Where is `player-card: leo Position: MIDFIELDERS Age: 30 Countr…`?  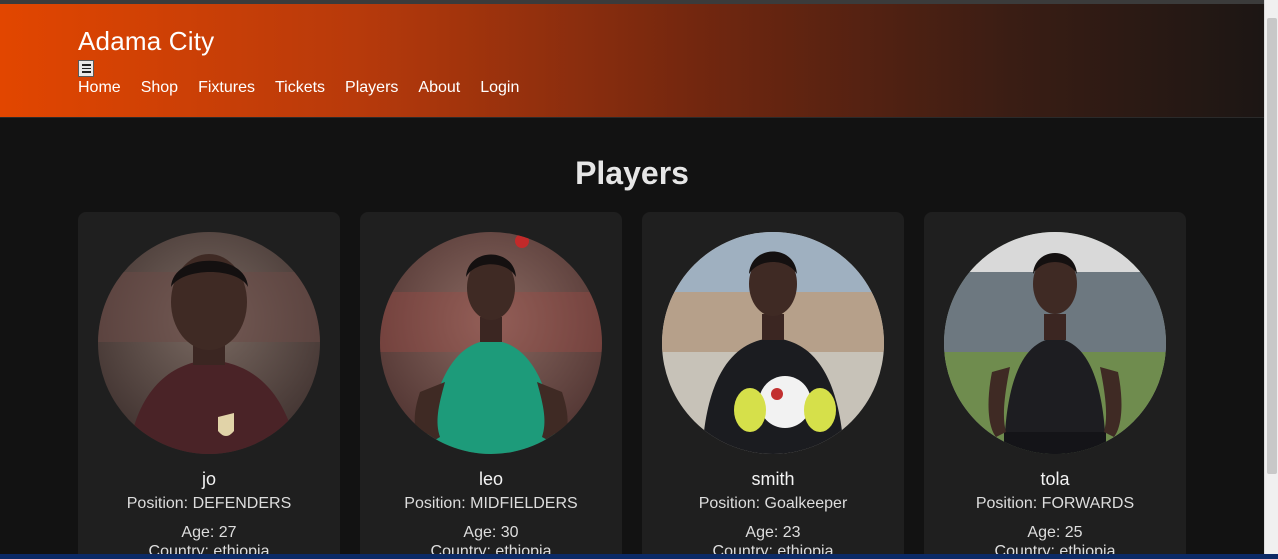 player-card: leo Position: MIDFIELDERS Age: 30 Countr… is located at coordinates (491, 385).